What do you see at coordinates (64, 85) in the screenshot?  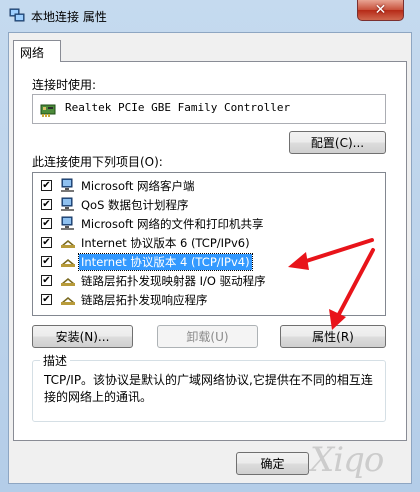 I see `connect-using-label: 连接时使用:` at bounding box center [64, 85].